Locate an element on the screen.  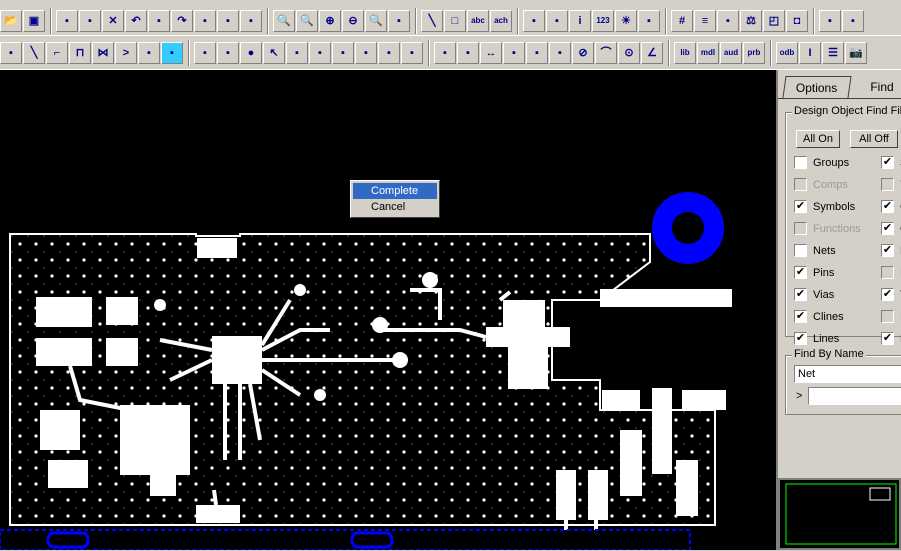
zoom-world-button: 🔍 is located at coordinates (376, 21).